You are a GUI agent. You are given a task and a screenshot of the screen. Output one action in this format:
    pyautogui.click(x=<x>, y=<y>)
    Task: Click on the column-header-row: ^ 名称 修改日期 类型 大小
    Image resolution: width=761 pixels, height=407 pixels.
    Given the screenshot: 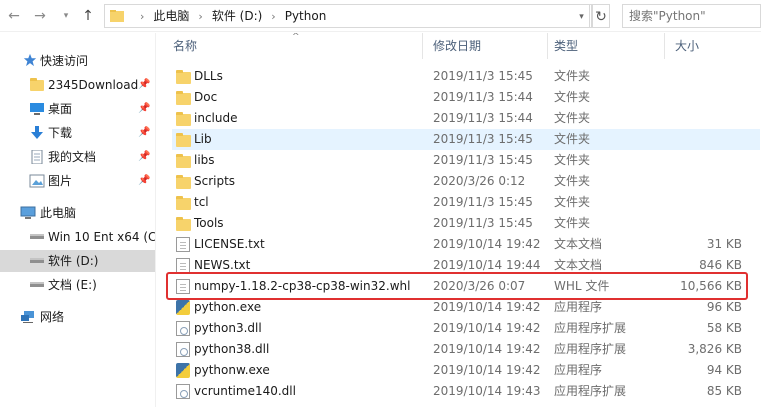 What is the action you would take?
    pyautogui.click(x=458, y=46)
    